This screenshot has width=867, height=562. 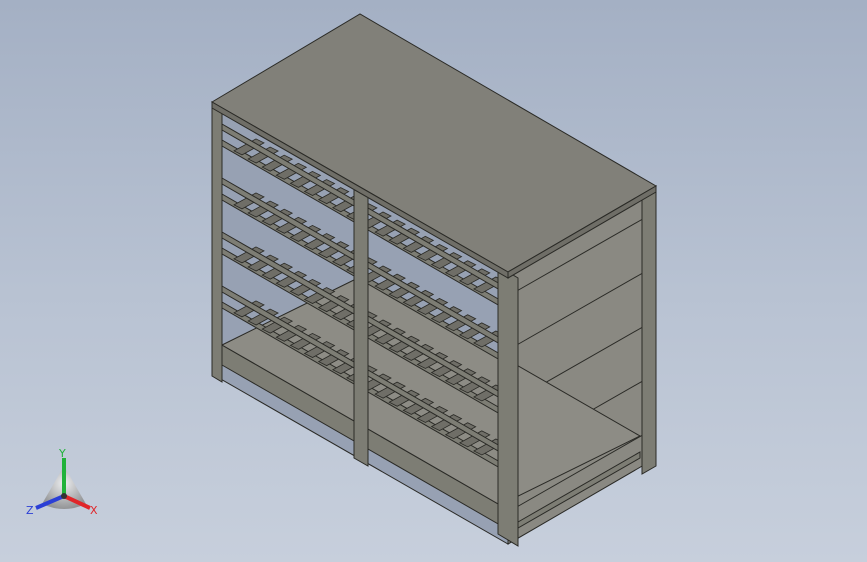 What do you see at coordinates (361, 327) in the screenshot?
I see `middle-upright` at bounding box center [361, 327].